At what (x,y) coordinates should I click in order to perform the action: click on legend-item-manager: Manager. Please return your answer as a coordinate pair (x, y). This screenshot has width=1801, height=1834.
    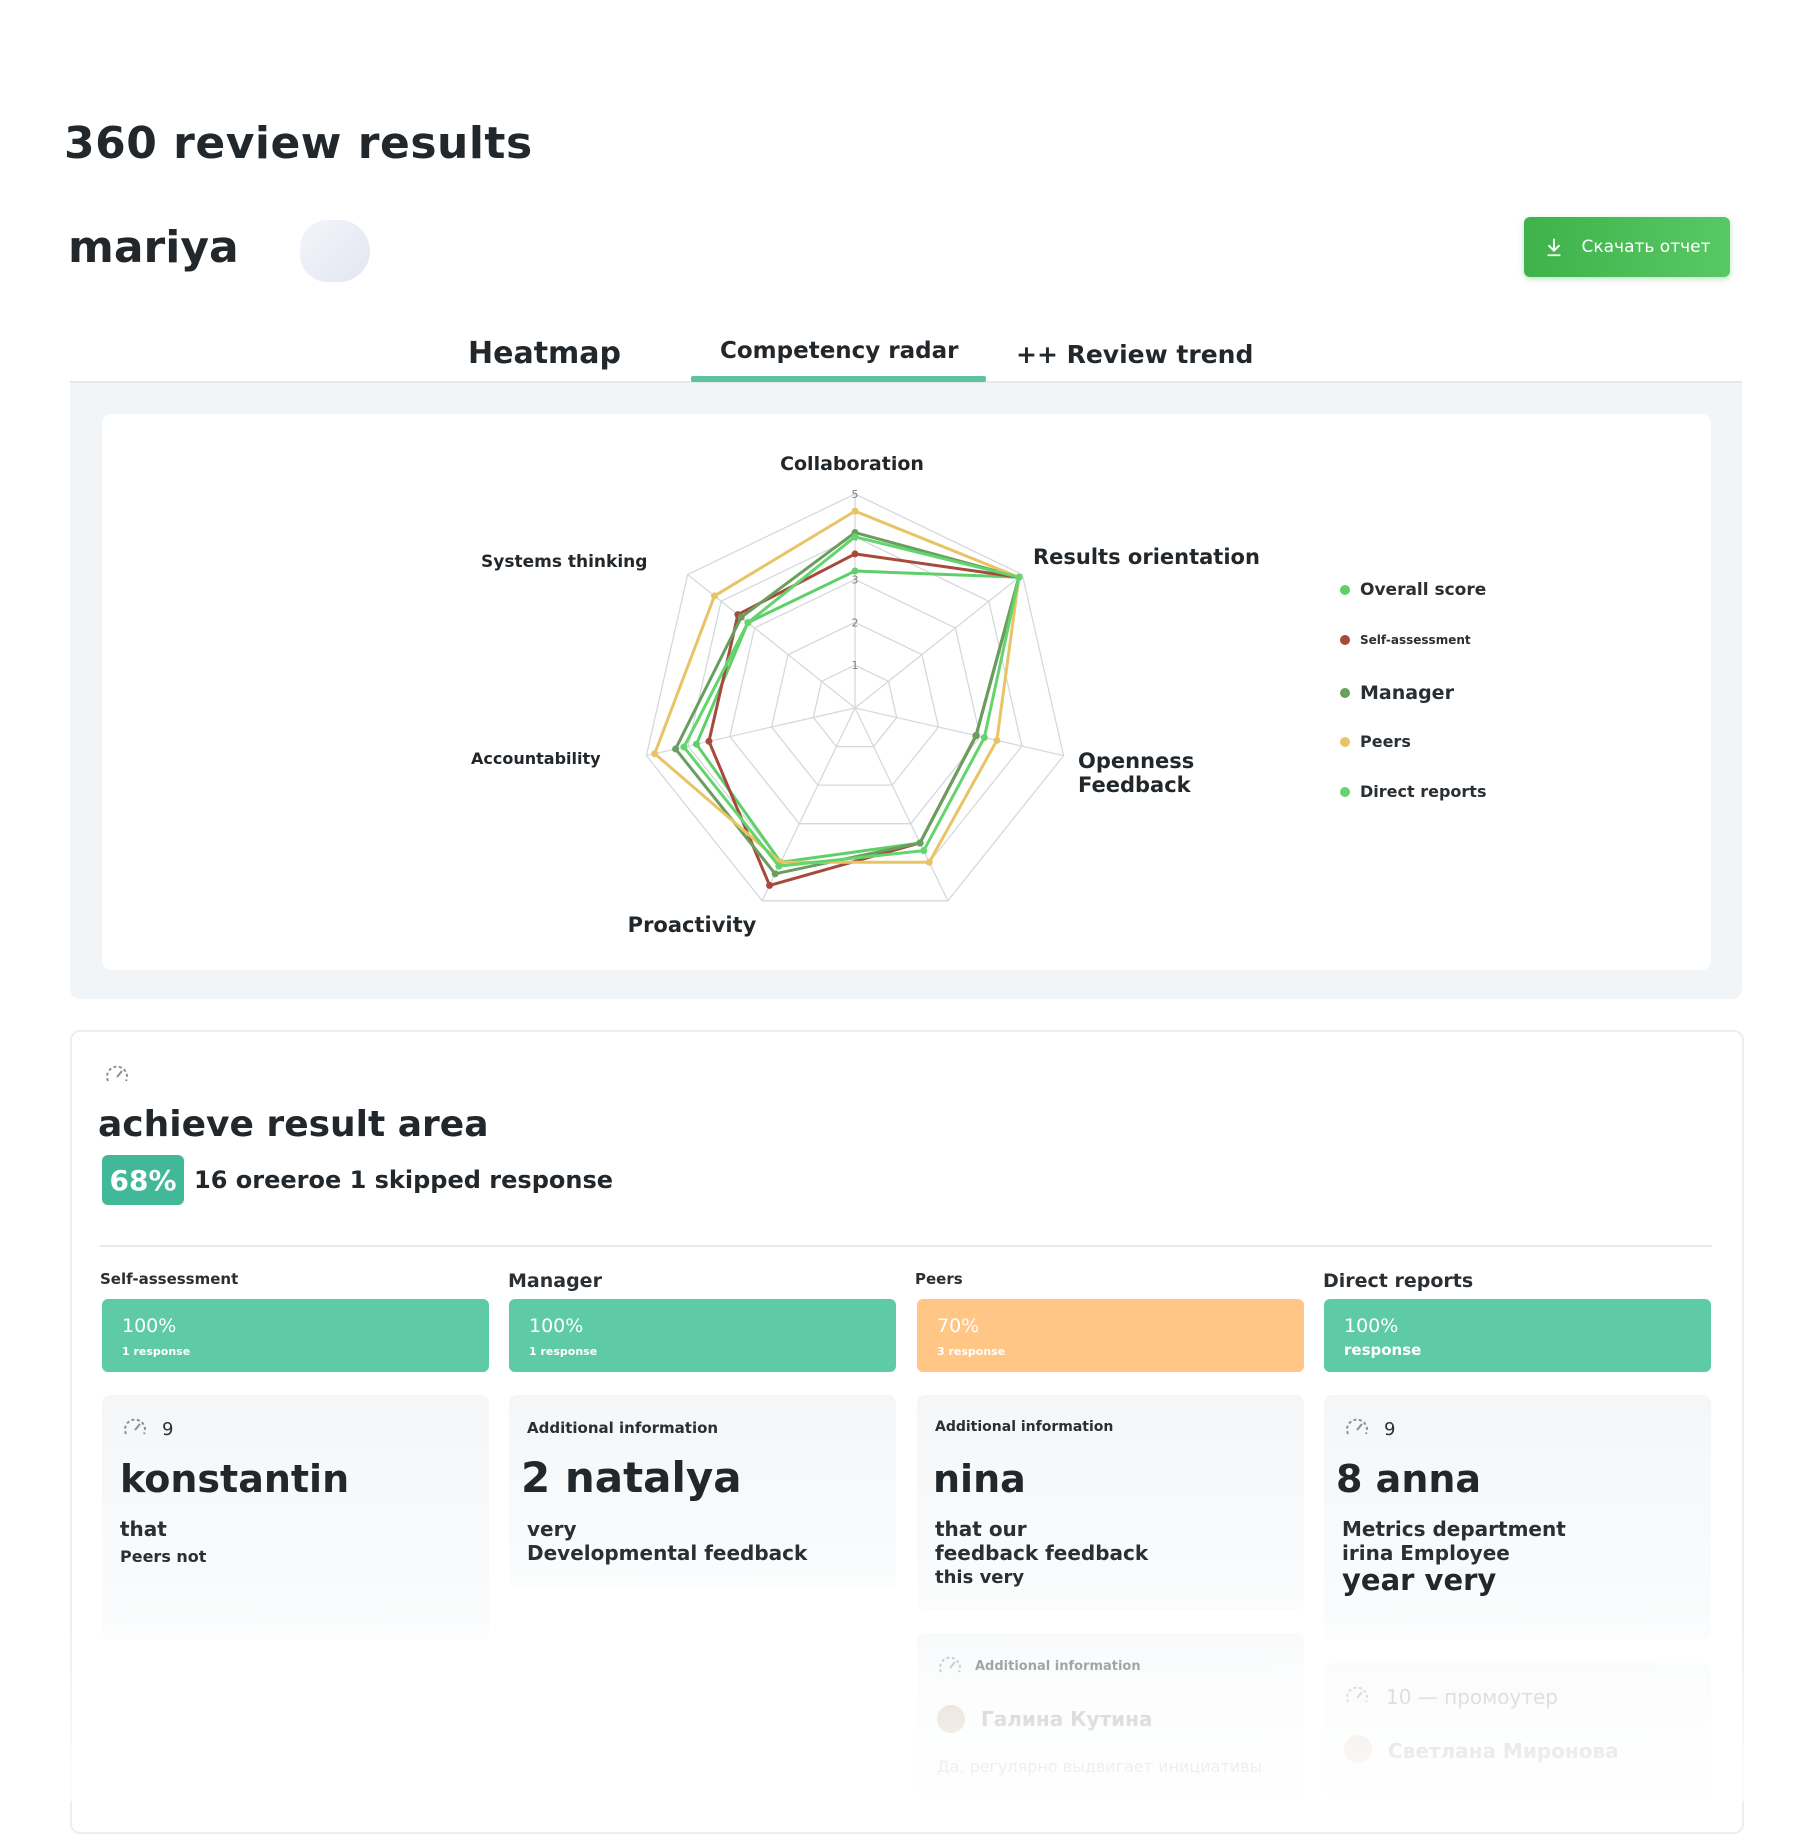
    Looking at the image, I should click on (1397, 693).